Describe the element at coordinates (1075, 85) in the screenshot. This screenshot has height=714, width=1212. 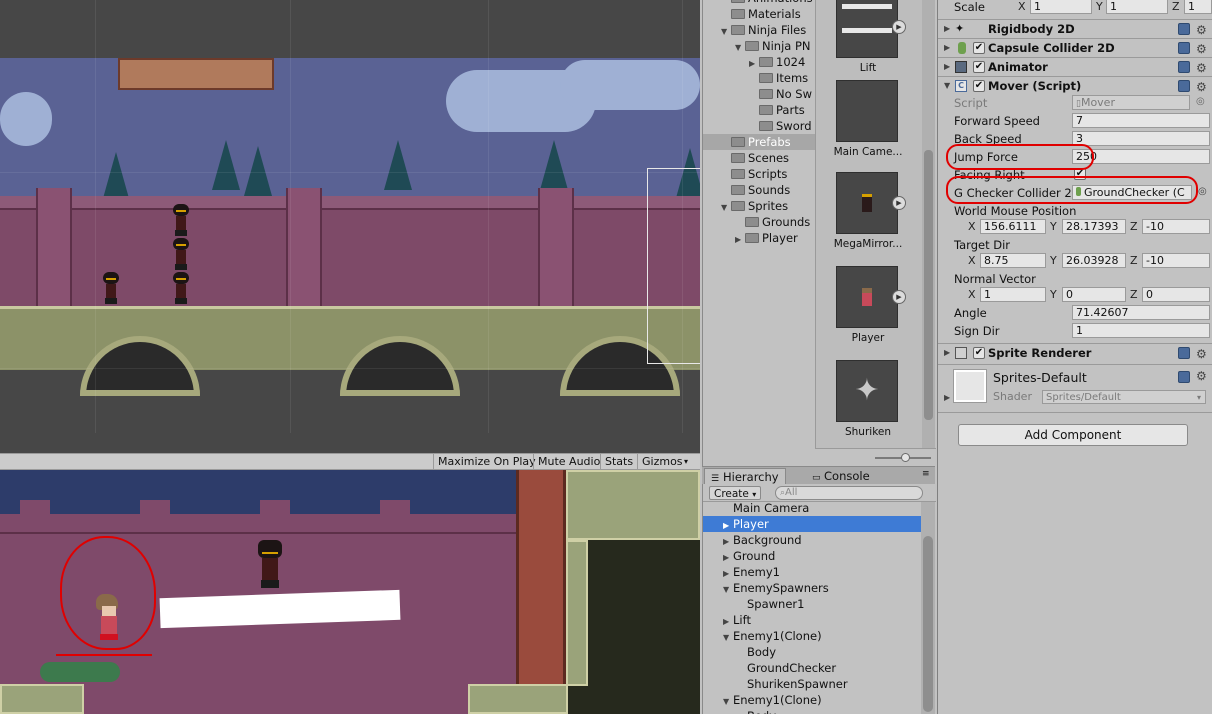
I see `mover-script-header: ▼ C ✔ Mover (Script) ⚙` at that location.